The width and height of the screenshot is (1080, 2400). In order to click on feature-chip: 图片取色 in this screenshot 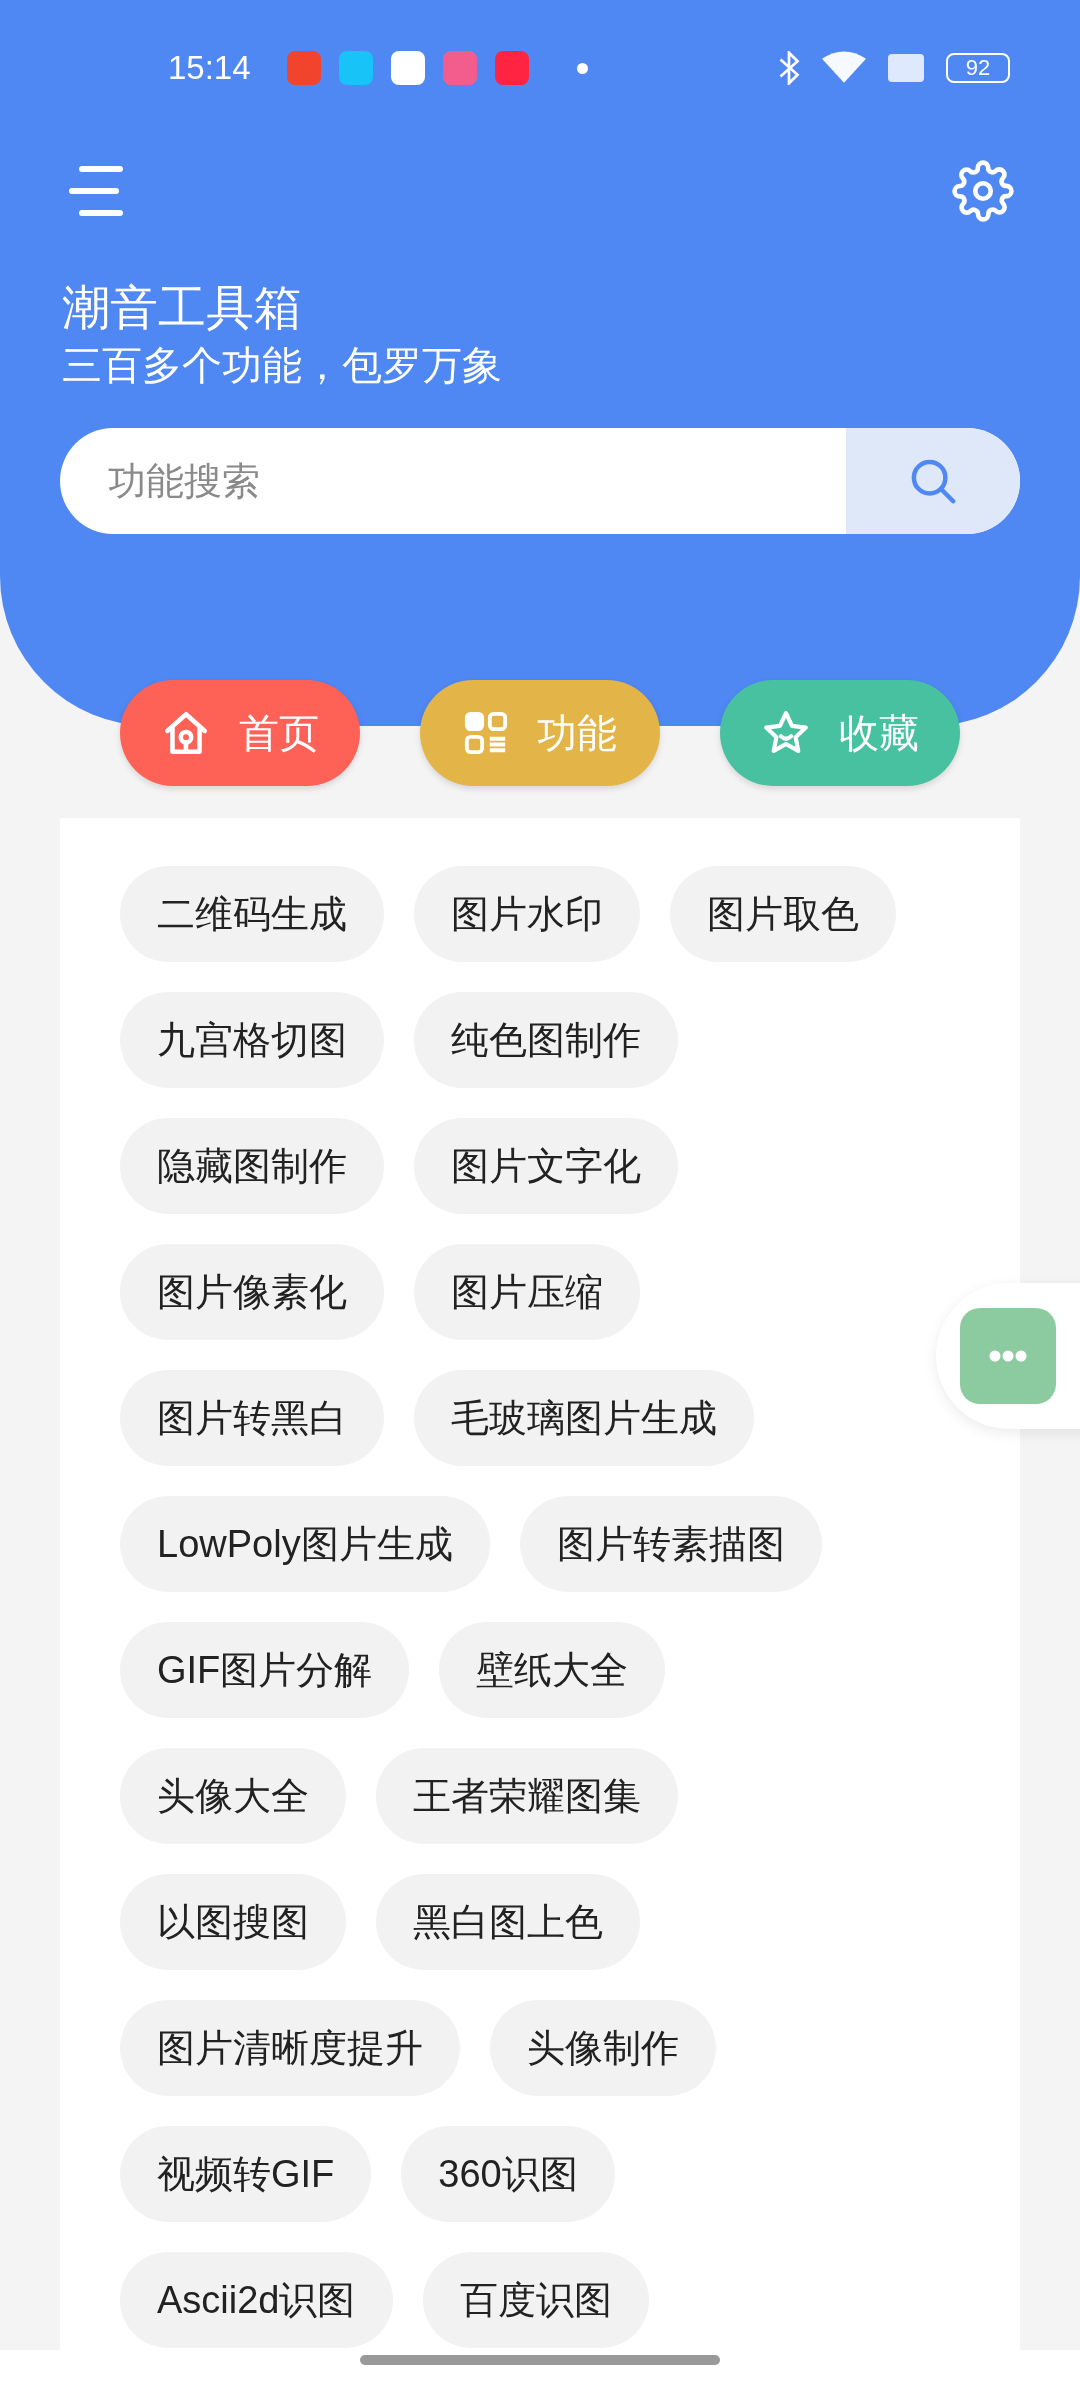, I will do `click(783, 914)`.